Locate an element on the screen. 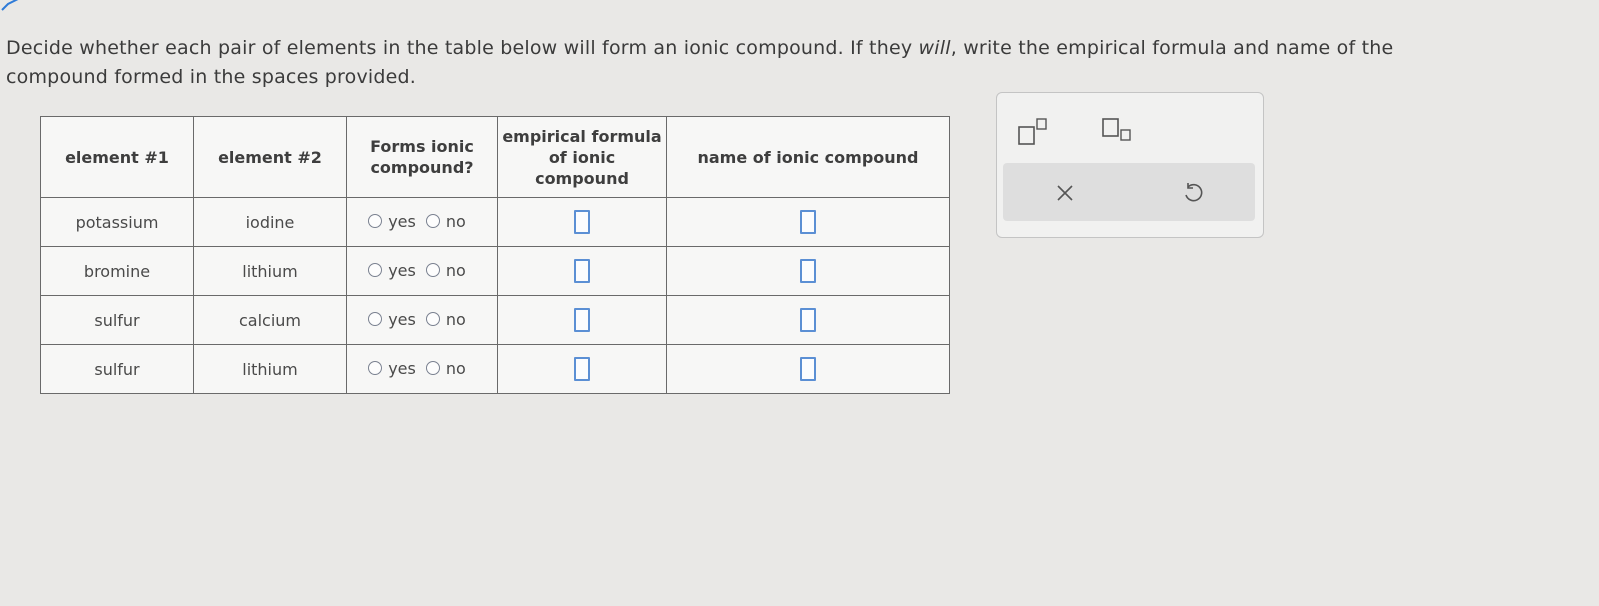 This screenshot has height=606, width=1599. row3-no-option: no is located at coordinates (445, 319).